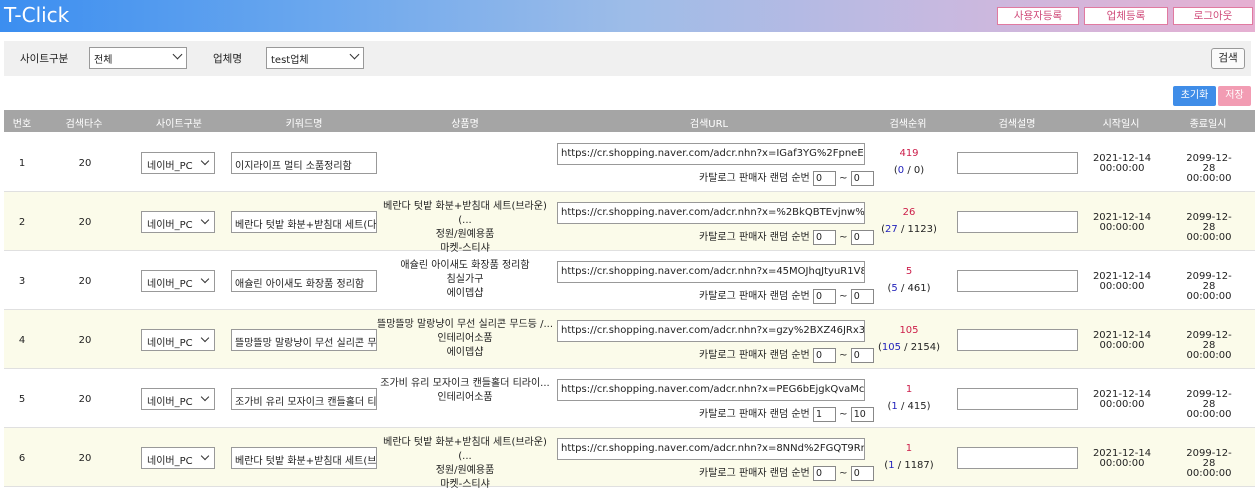 This screenshot has width=1255, height=492. Describe the element at coordinates (908, 280) in the screenshot. I see `row-rank: 5 (5 / 461)` at that location.